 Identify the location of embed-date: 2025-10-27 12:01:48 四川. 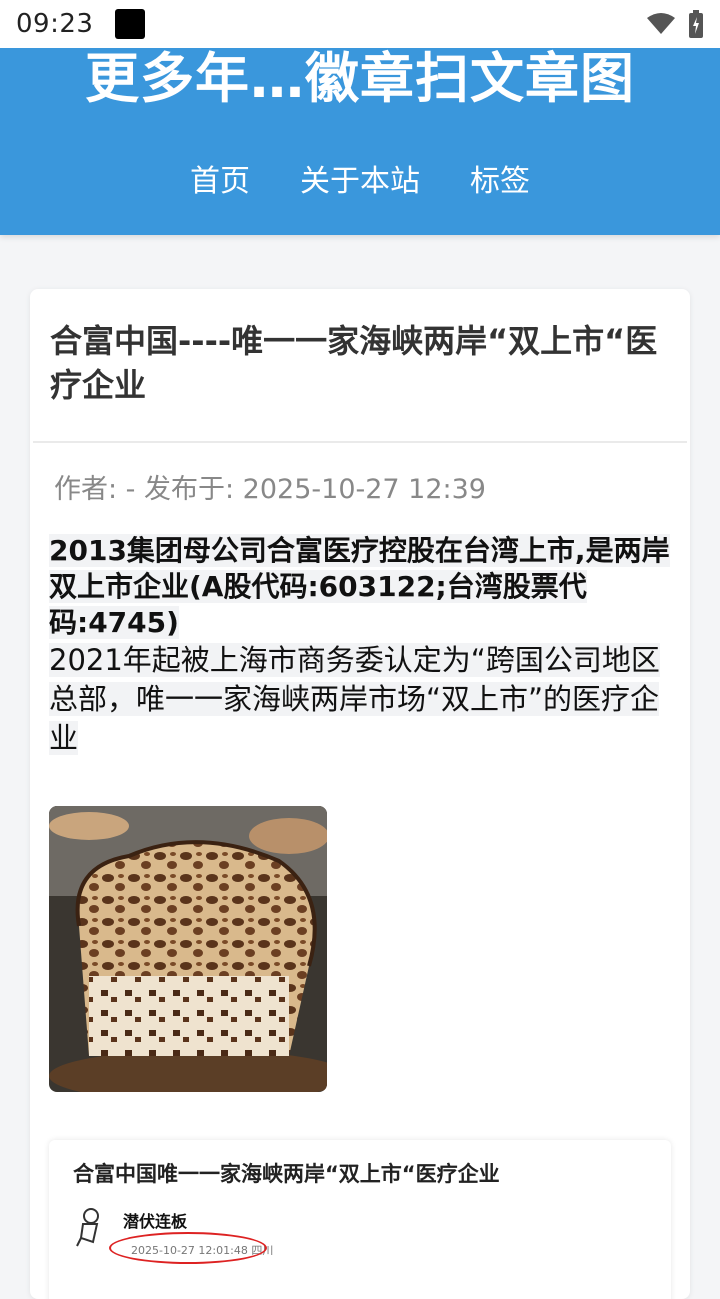
(195, 1248).